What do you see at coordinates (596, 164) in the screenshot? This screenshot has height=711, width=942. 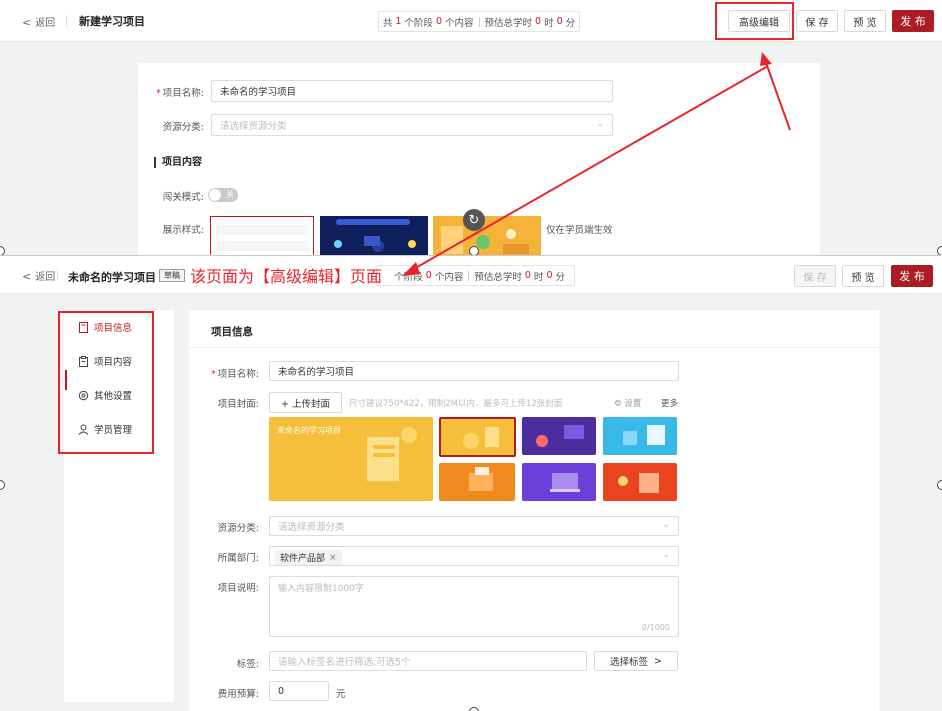 I see `annotation-arrows` at bounding box center [596, 164].